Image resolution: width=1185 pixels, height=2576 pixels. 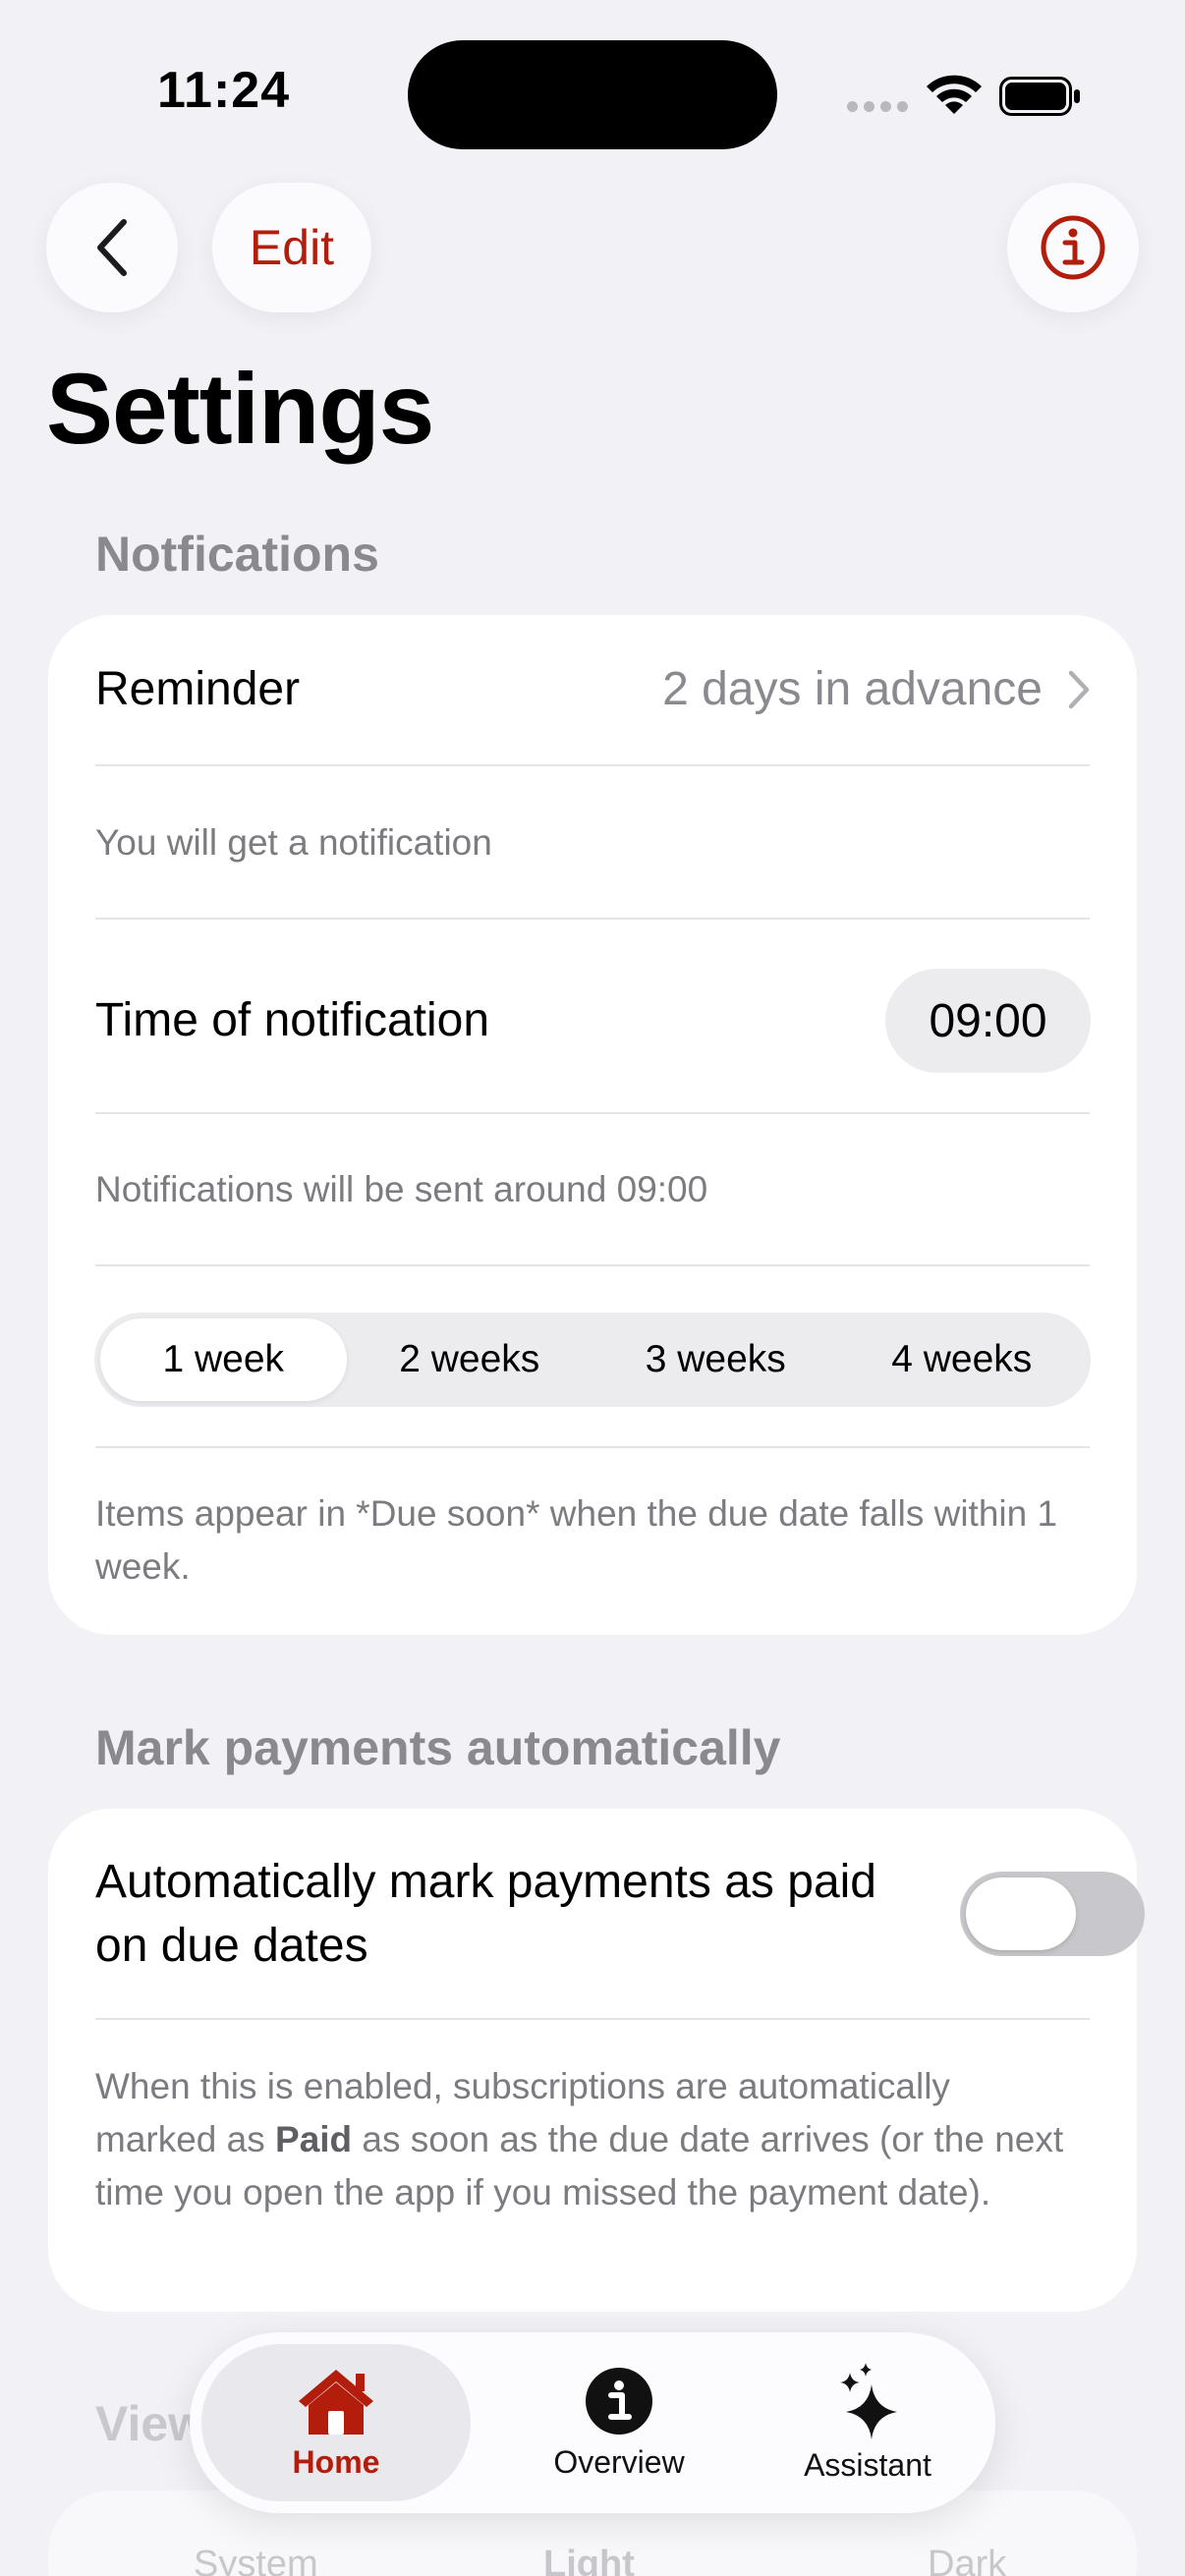 I want to click on chevron-left-icon, so click(x=112, y=247).